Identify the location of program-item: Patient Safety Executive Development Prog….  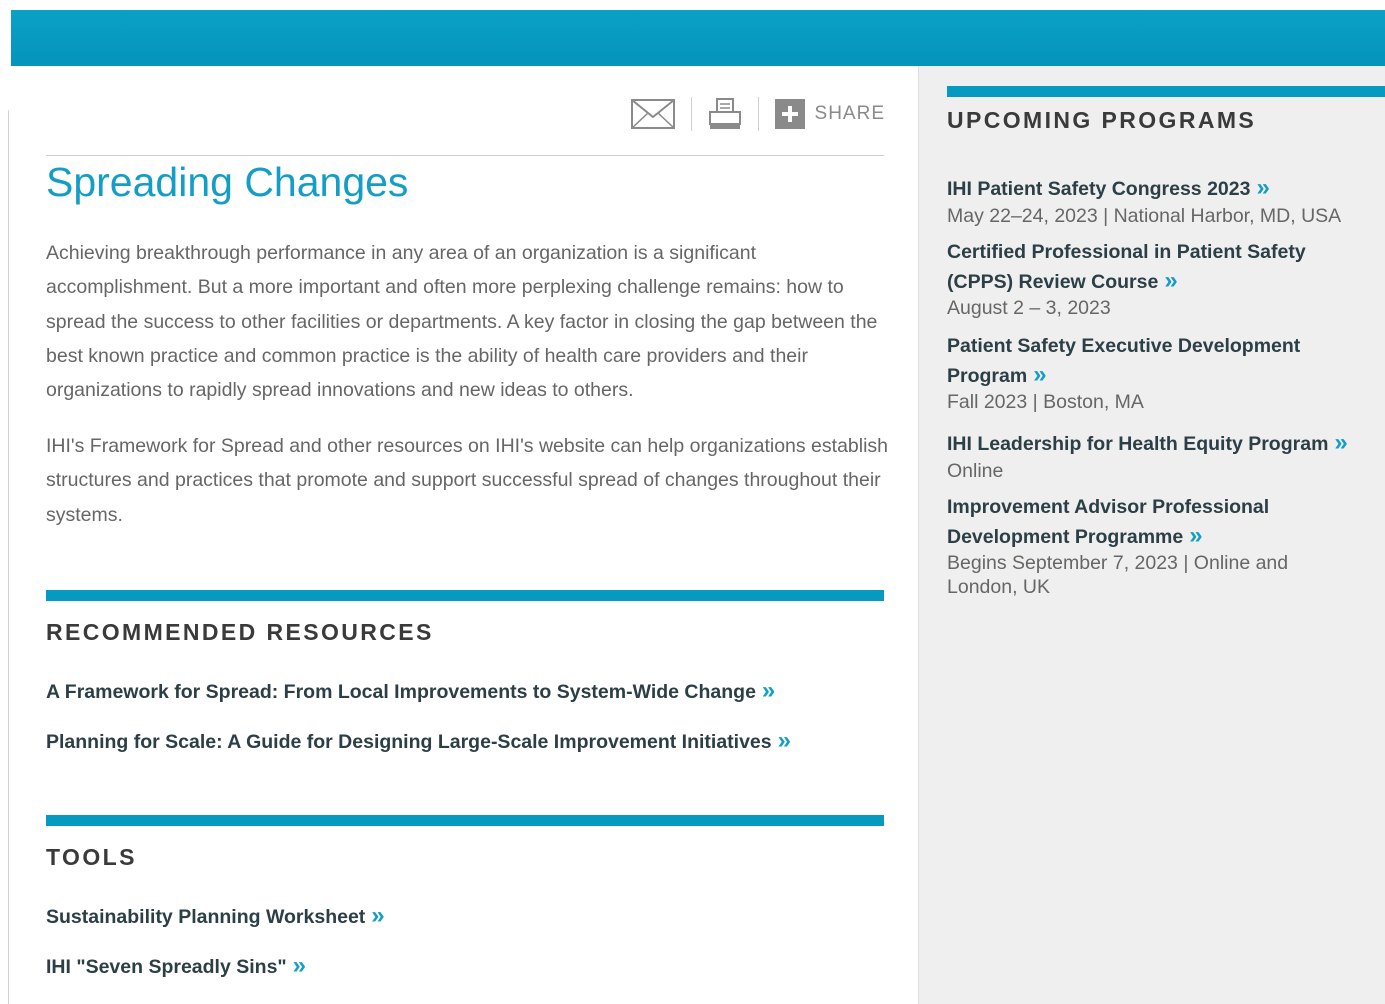
(1165, 373).